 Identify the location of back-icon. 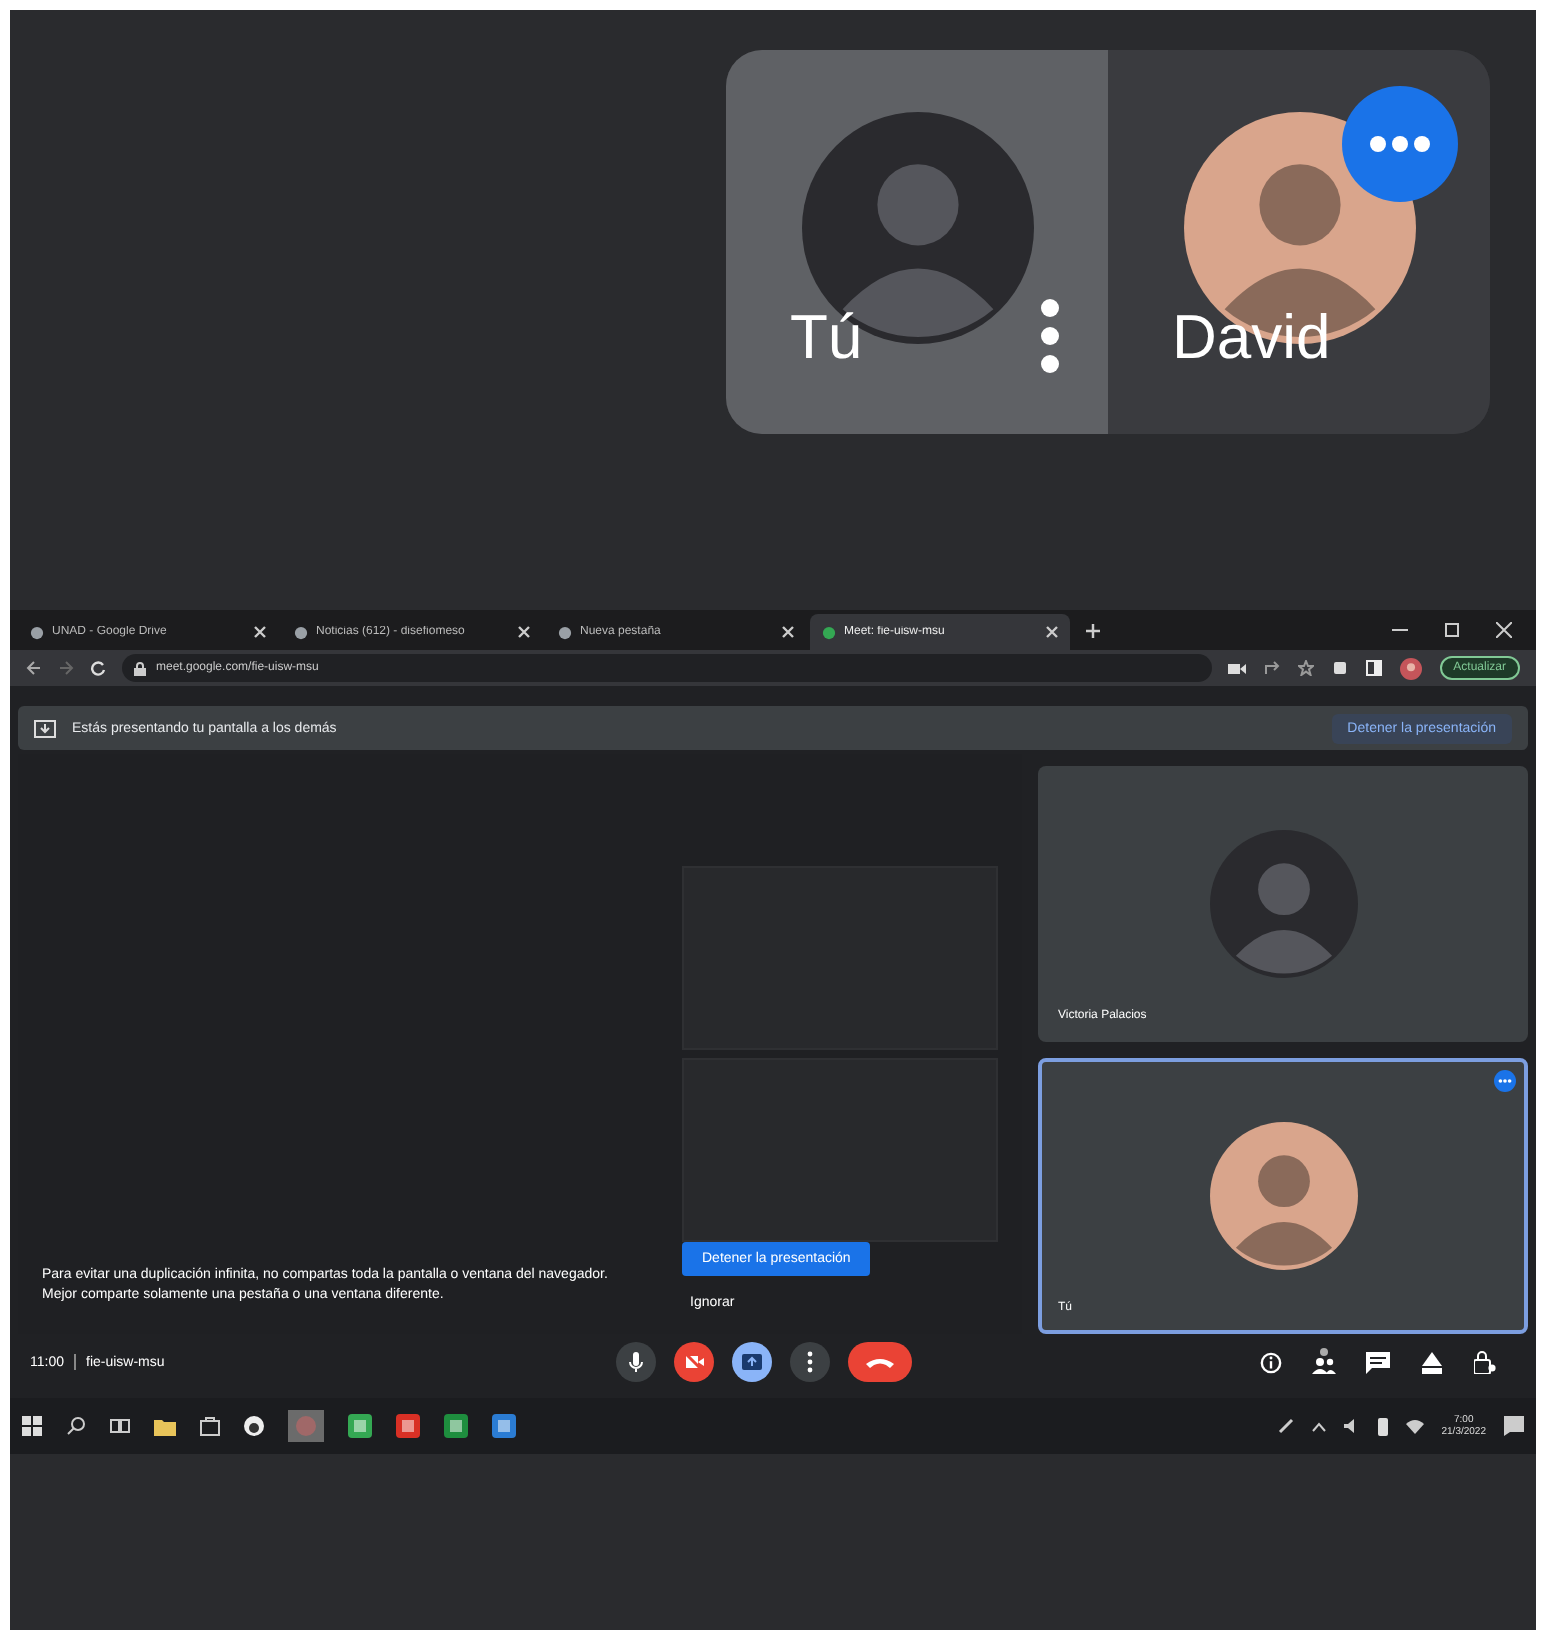
(34, 668).